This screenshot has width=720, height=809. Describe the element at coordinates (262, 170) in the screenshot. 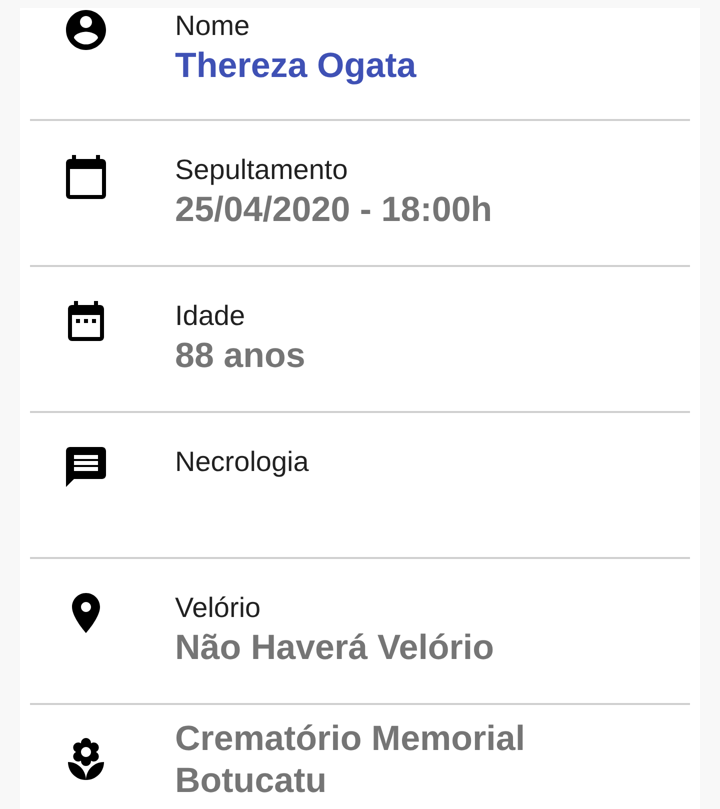

I see `field-label: Sepultamento` at that location.